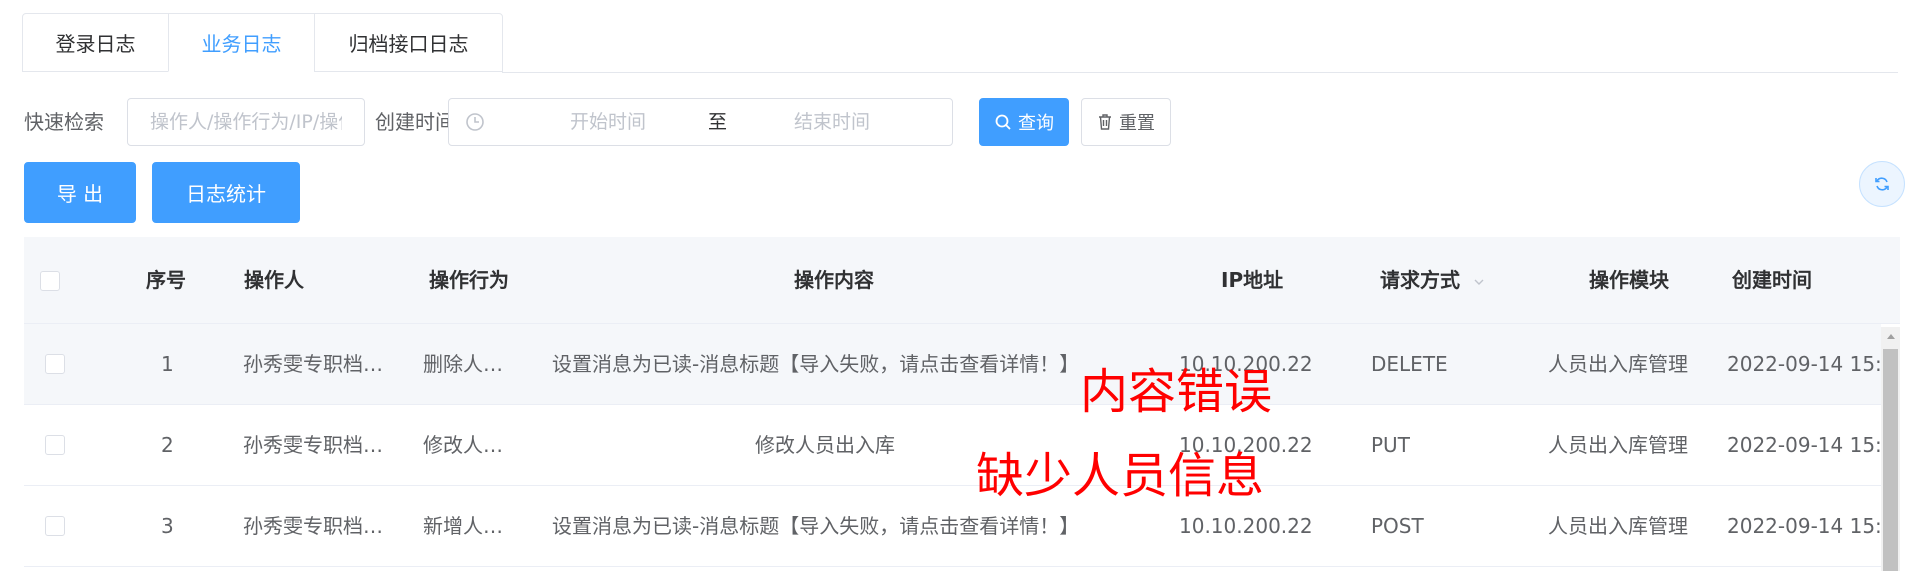 Image resolution: width=1918 pixels, height=571 pixels. I want to click on tab-login-log: 登录日志, so click(95, 42).